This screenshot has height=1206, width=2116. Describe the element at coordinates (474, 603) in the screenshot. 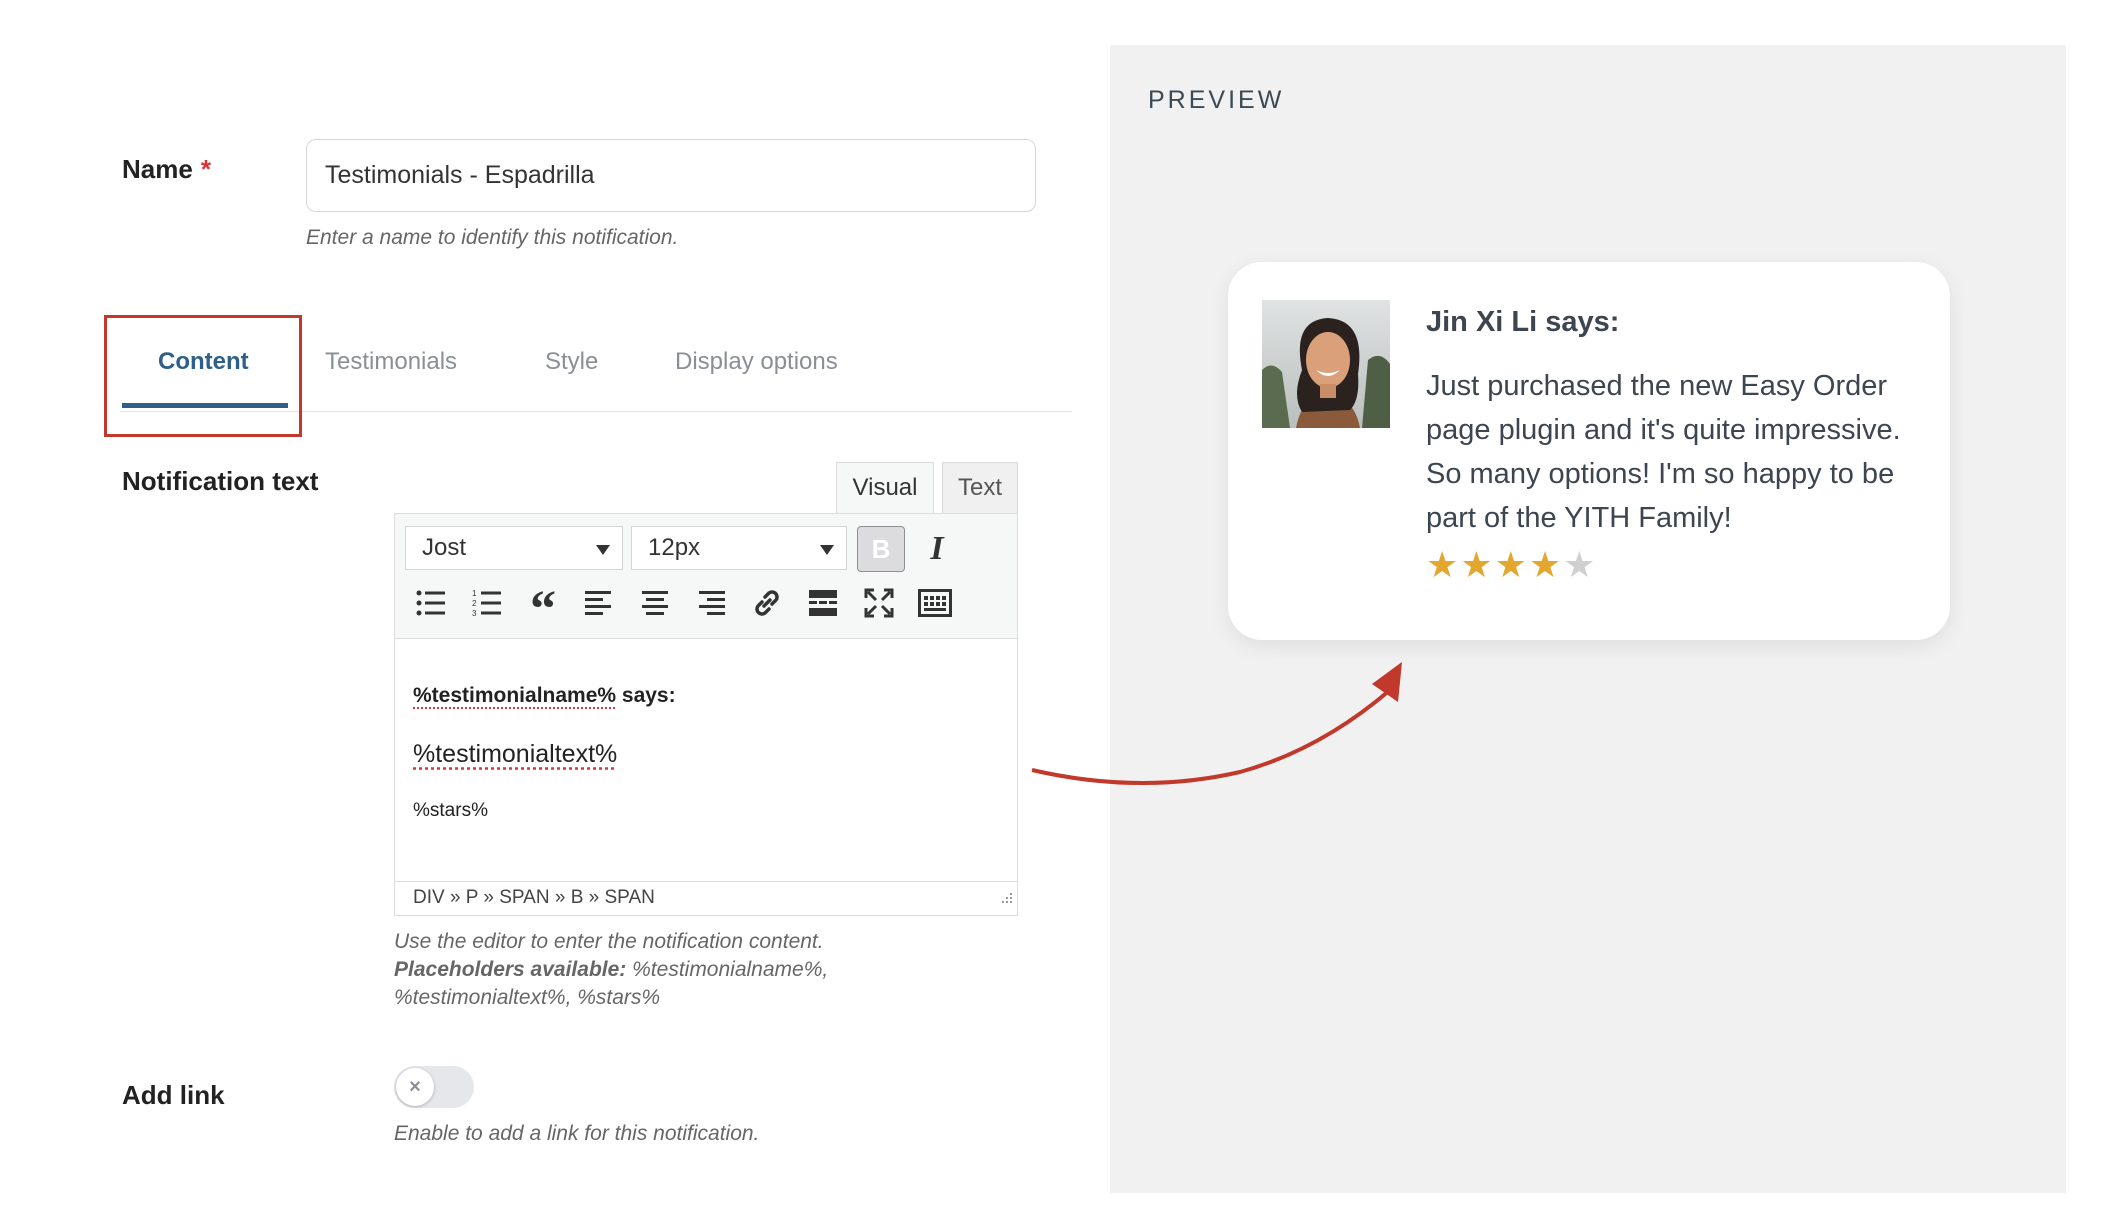

I see `svg-text: 2` at that location.